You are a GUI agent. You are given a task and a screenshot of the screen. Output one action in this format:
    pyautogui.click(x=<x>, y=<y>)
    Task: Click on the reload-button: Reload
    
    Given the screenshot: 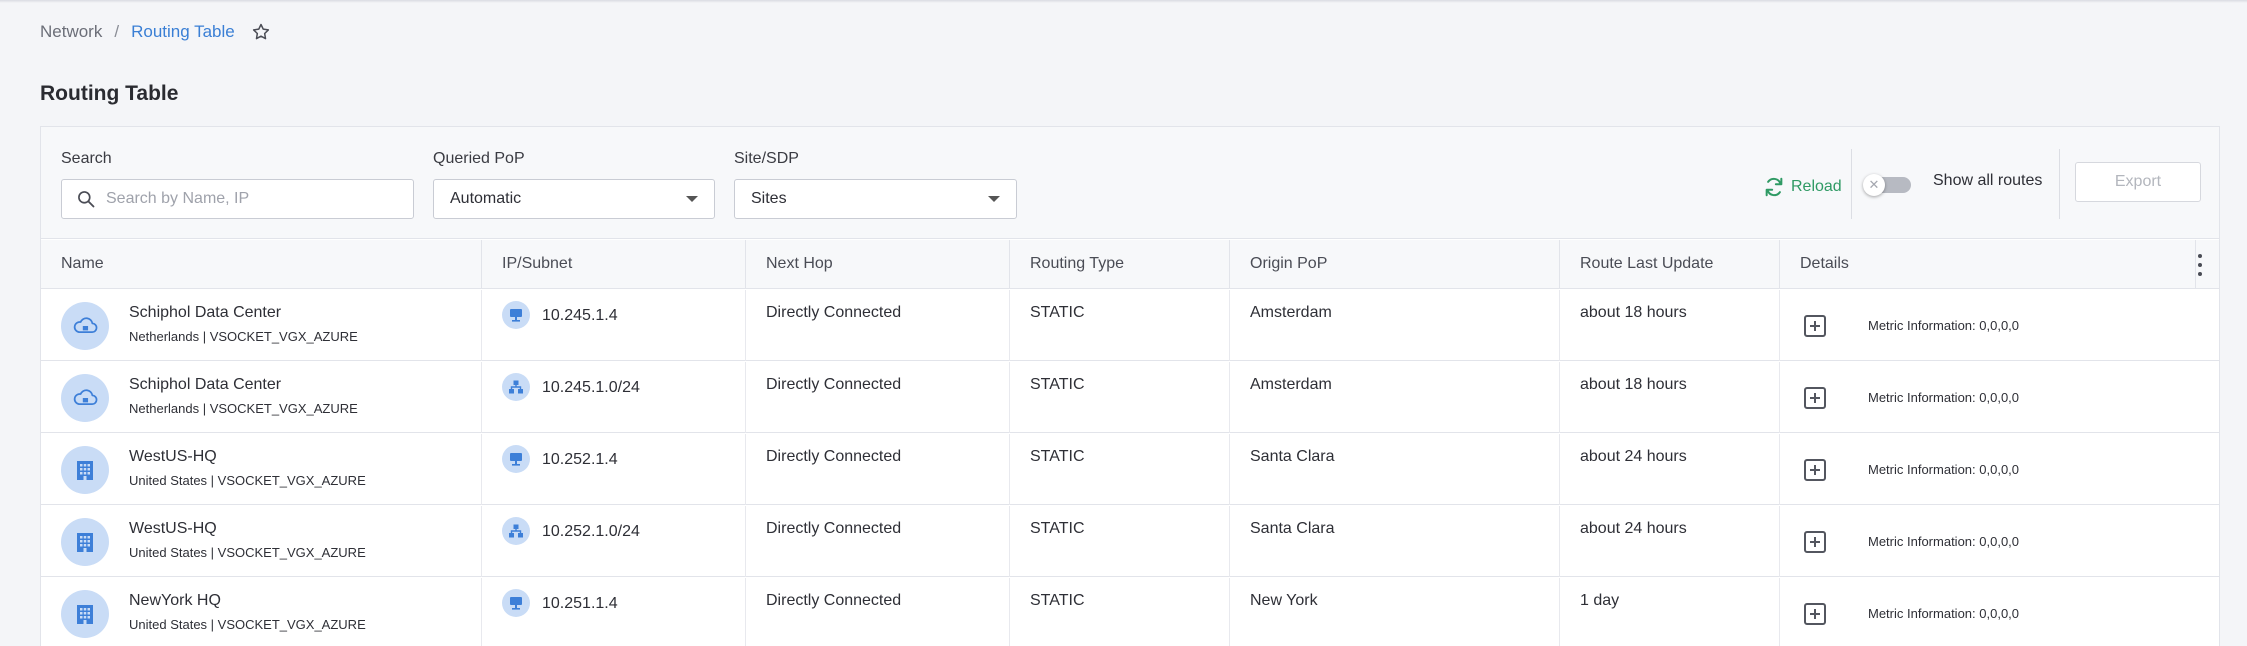 What is the action you would take?
    pyautogui.click(x=1802, y=187)
    